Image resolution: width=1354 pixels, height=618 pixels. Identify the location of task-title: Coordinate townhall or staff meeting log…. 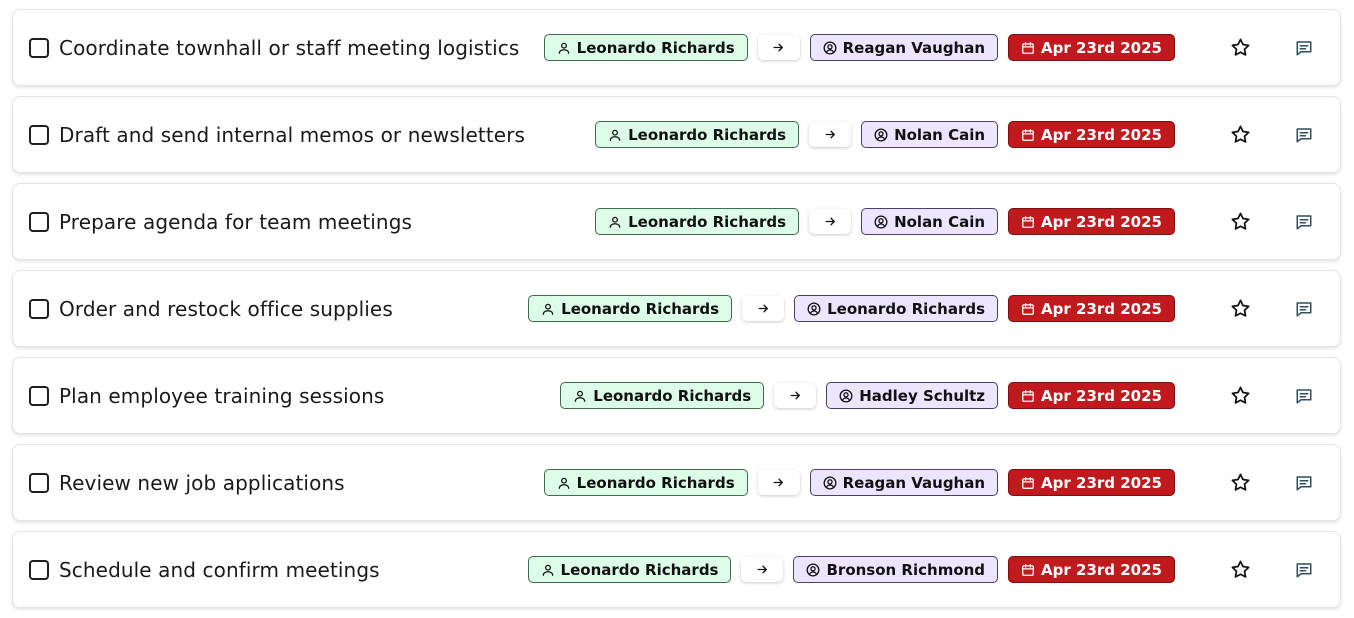
(289, 47).